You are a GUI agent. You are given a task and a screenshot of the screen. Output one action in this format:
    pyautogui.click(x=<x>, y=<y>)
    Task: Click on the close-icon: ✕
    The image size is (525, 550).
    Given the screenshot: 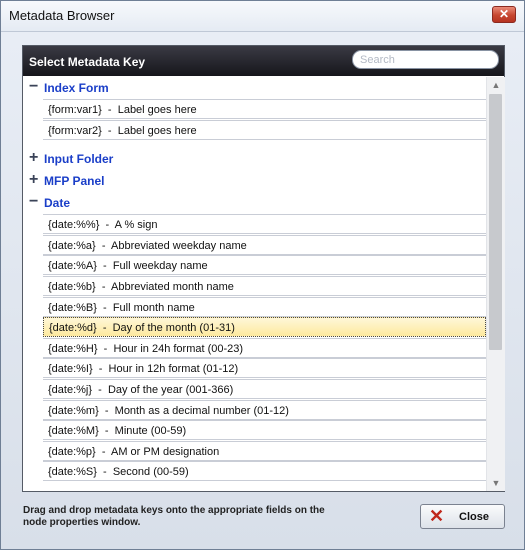 What is the action you would take?
    pyautogui.click(x=504, y=14)
    